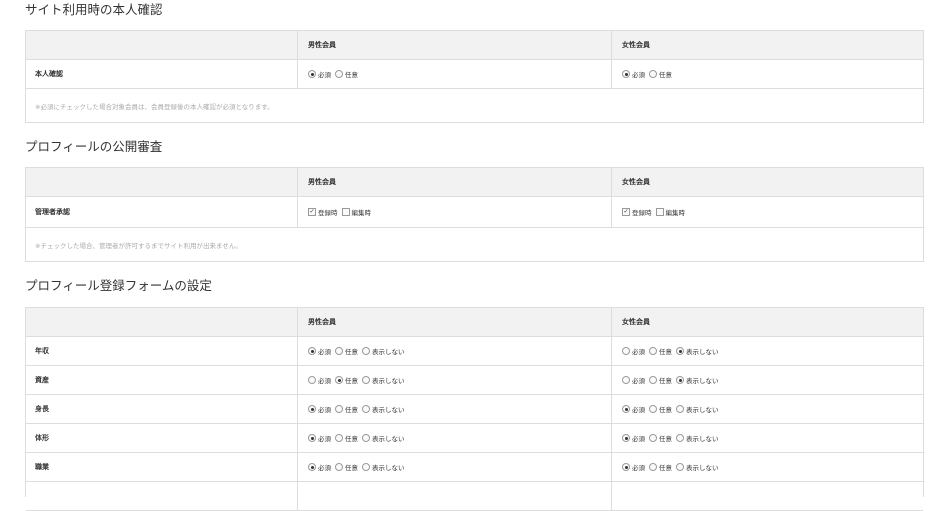 This screenshot has width=950, height=511. I want to click on option-label: 登録時, so click(642, 213).